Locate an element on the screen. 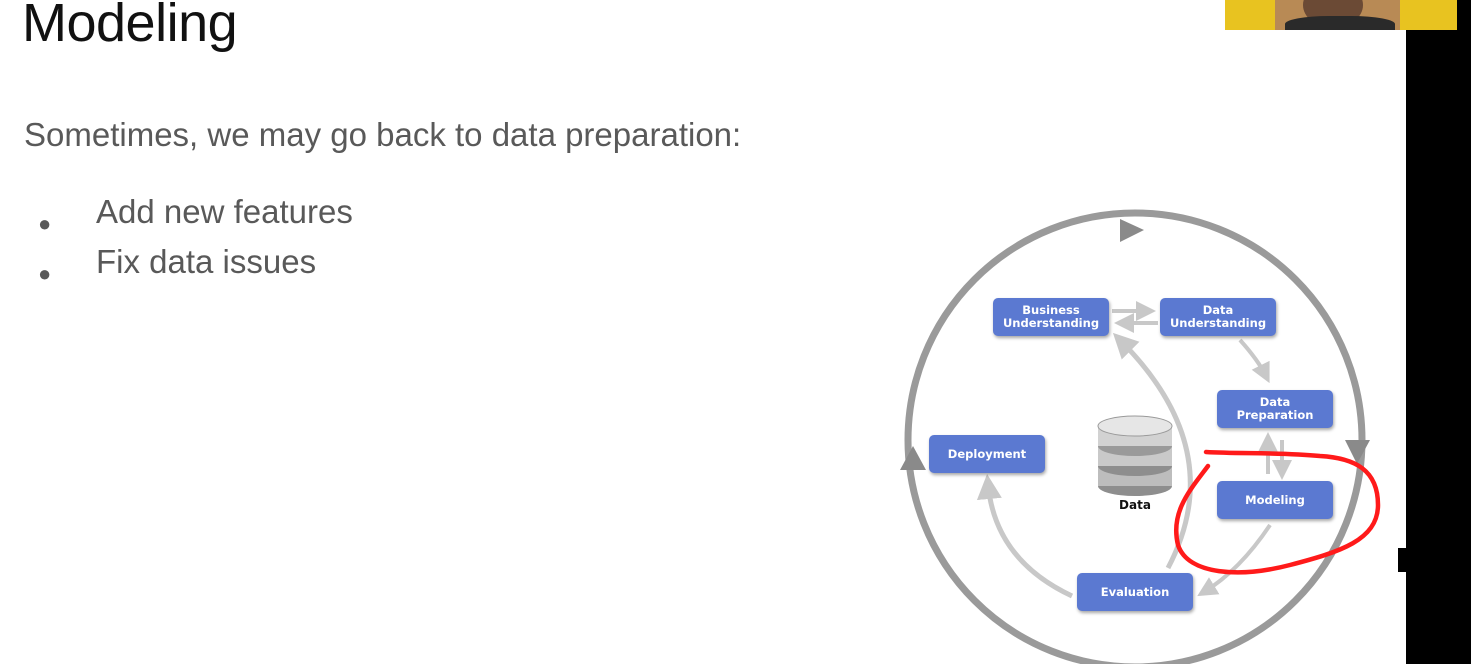  arrow-modeling-to-evaluation is located at coordinates (1234, 560).